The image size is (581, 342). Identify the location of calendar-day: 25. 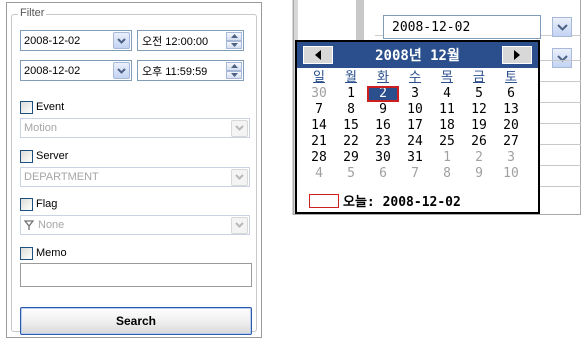
(447, 142).